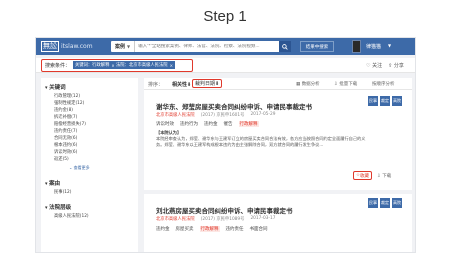  What do you see at coordinates (65, 152) in the screenshot?
I see `keyword-item: 诉讼时效(6)` at bounding box center [65, 152].